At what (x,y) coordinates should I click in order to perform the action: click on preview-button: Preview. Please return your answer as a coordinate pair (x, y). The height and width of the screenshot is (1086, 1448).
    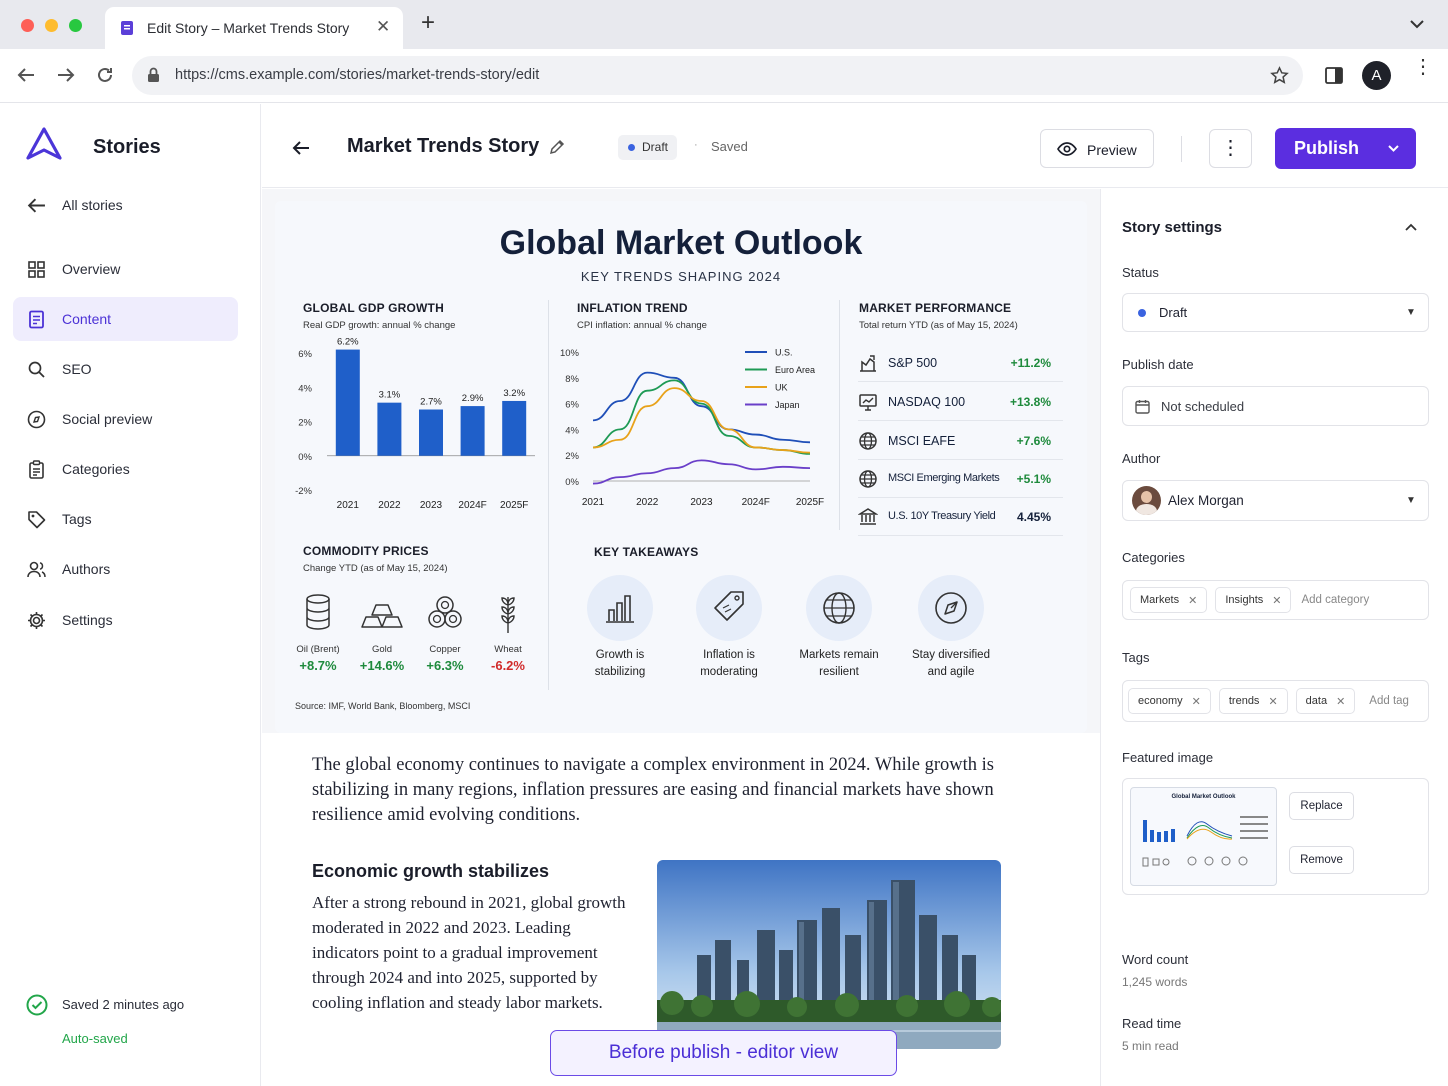
    Looking at the image, I should click on (1097, 148).